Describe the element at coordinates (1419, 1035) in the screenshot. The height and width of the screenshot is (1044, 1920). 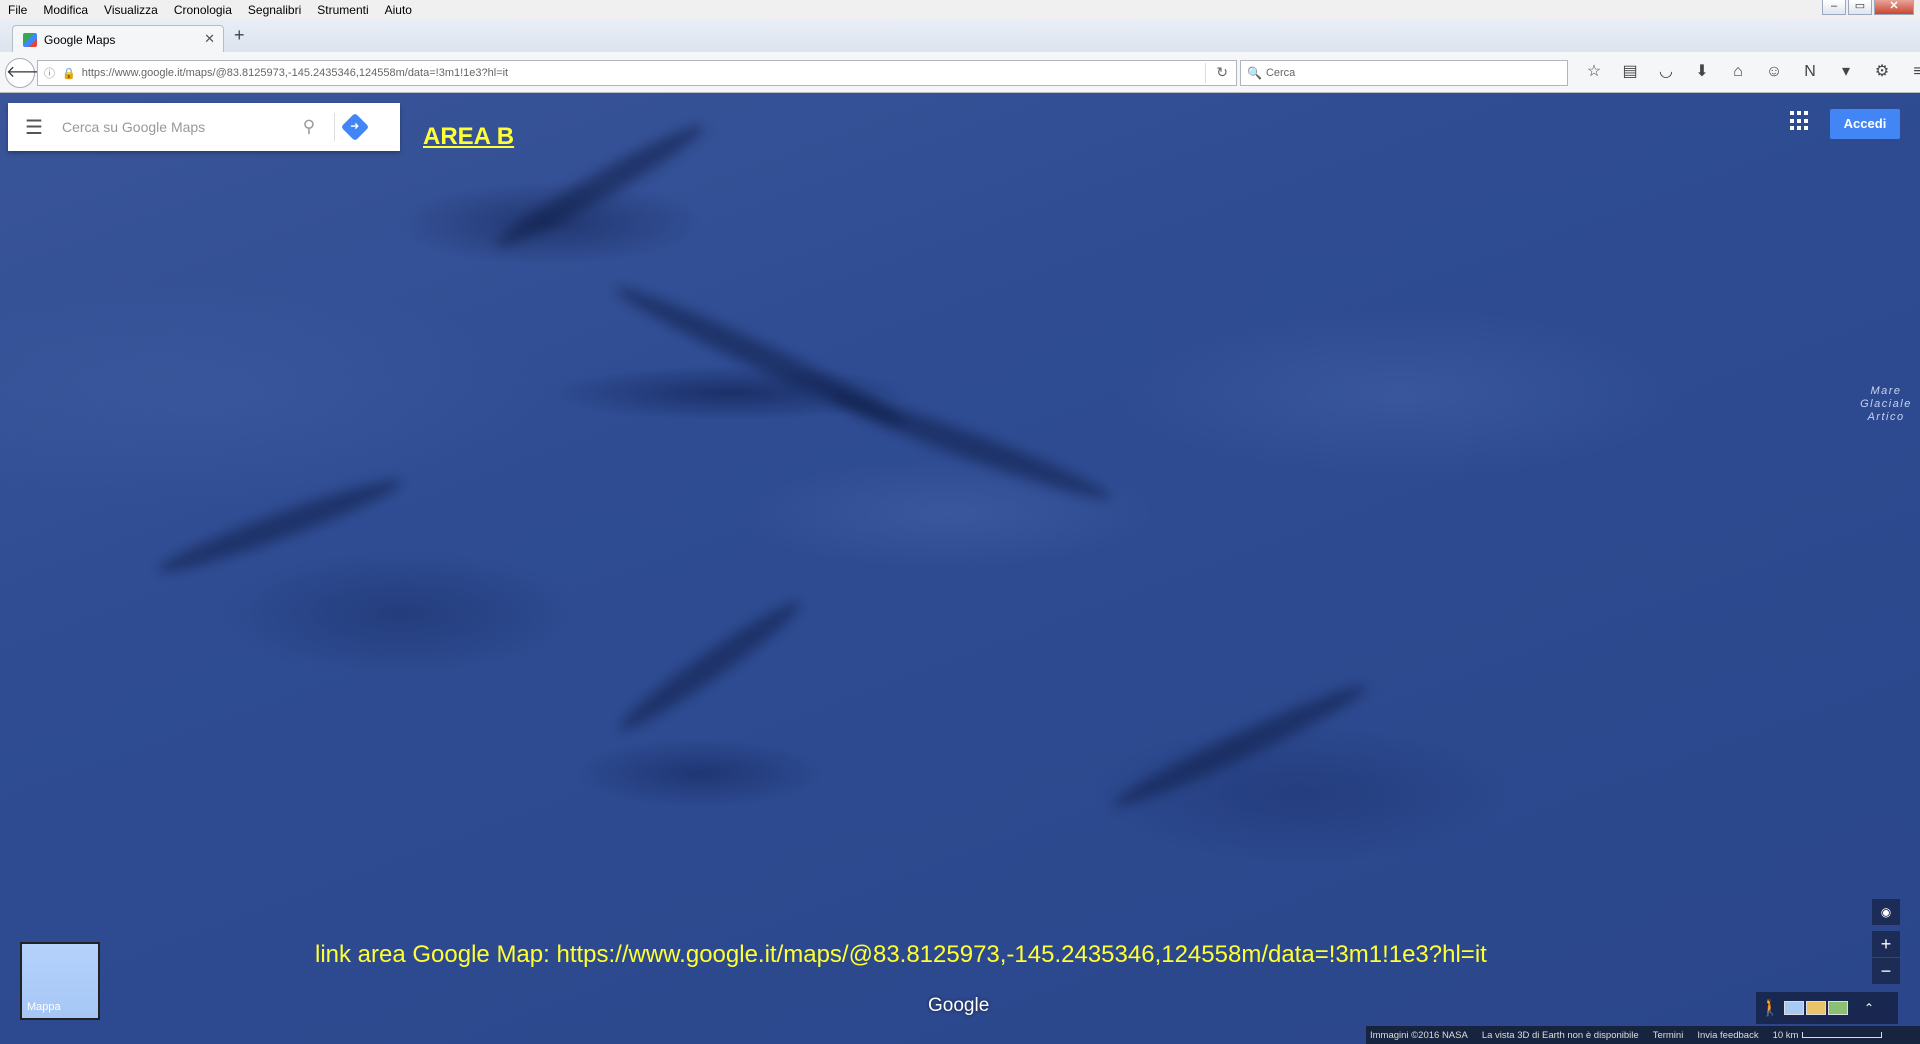
I see `imagery-credit: Immagini ©2016 NASA` at that location.